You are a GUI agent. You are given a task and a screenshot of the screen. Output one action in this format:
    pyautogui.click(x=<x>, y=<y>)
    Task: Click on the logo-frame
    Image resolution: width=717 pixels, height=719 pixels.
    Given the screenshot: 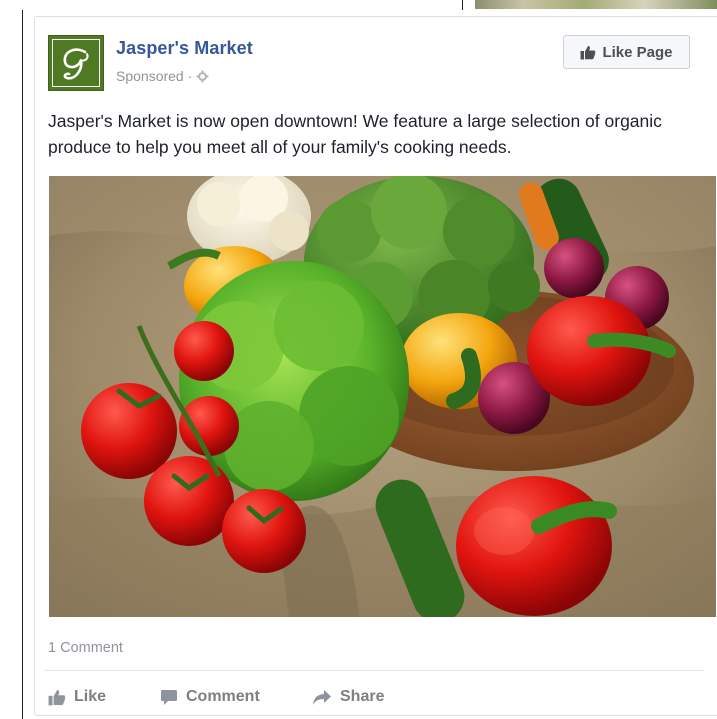 What is the action you would take?
    pyautogui.click(x=76, y=63)
    